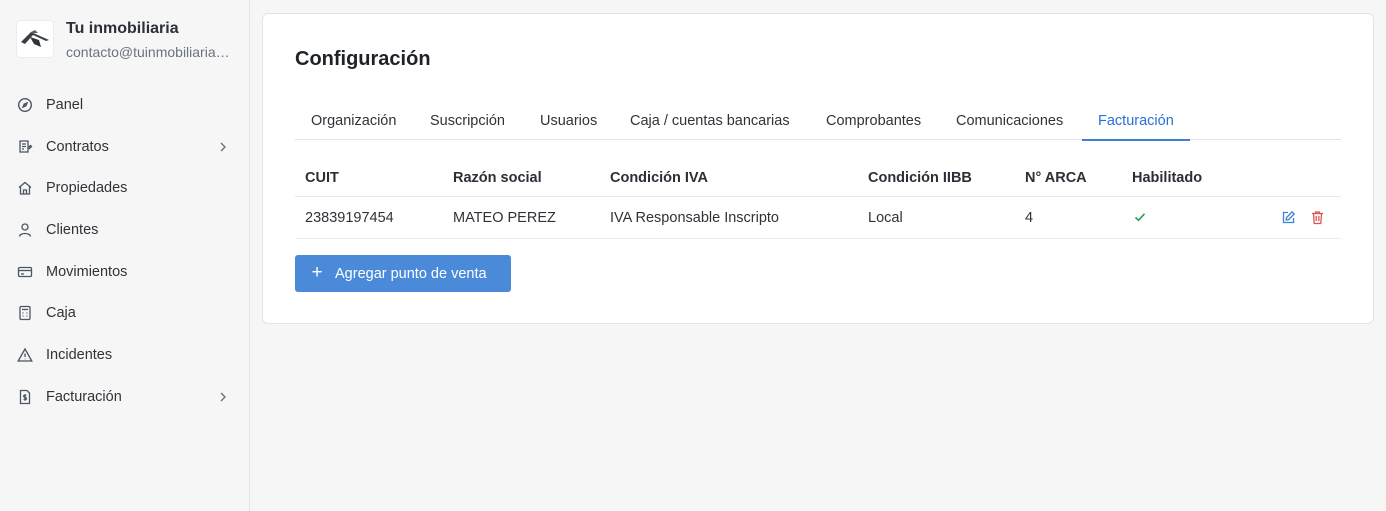 This screenshot has width=1386, height=511. What do you see at coordinates (363, 59) in the screenshot?
I see `page-title: Configuración` at bounding box center [363, 59].